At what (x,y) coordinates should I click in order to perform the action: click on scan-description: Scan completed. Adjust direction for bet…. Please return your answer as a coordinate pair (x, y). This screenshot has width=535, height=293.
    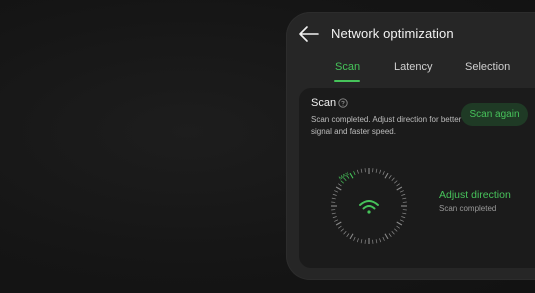
    Looking at the image, I should click on (386, 125).